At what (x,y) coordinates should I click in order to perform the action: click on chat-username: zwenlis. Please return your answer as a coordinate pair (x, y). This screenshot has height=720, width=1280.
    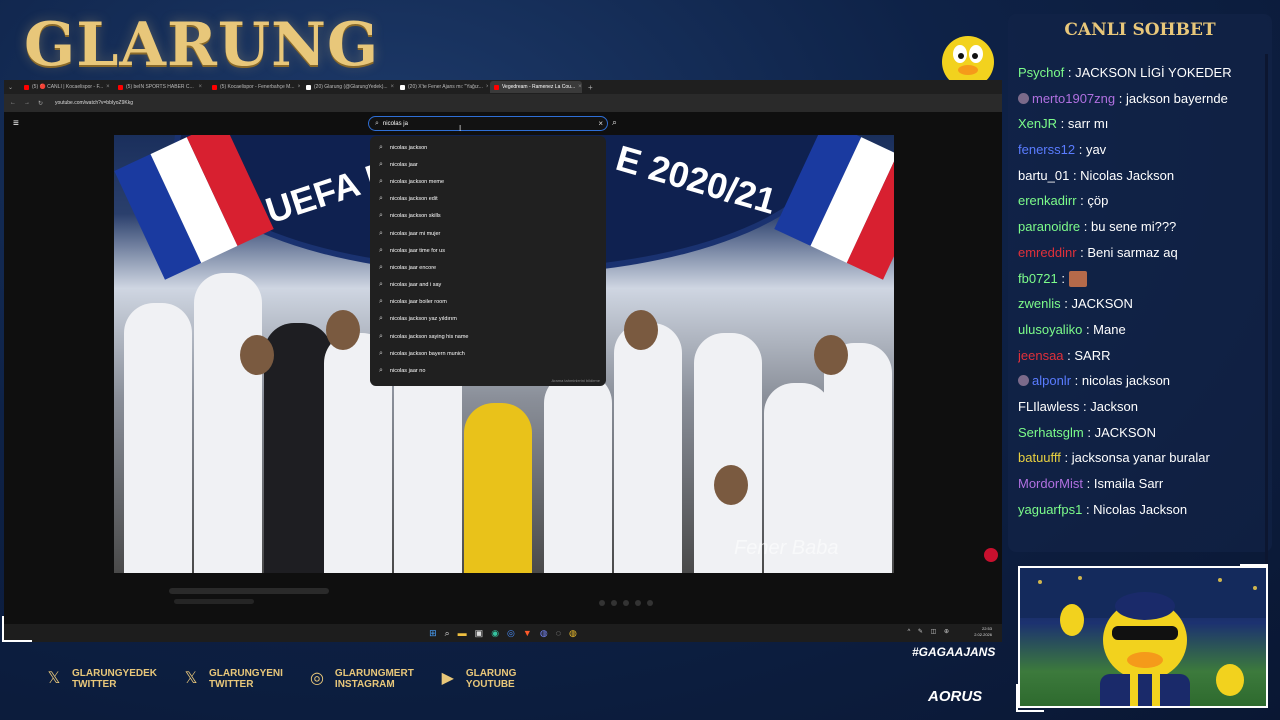
    Looking at the image, I should click on (1039, 303).